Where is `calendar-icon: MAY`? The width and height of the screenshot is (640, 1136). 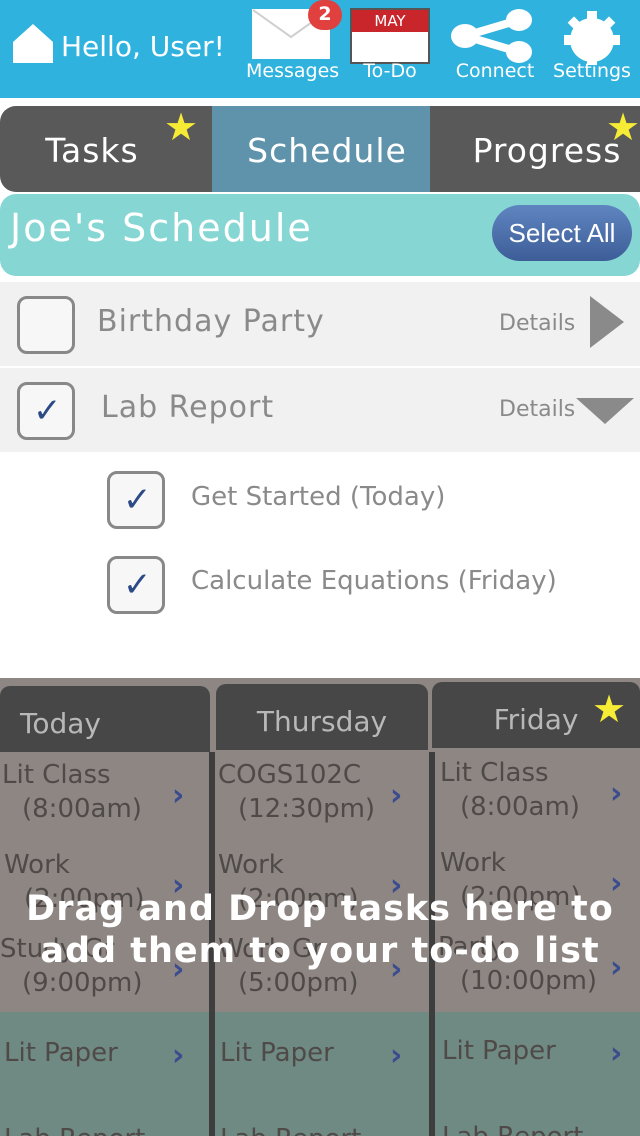
calendar-icon: MAY is located at coordinates (390, 36).